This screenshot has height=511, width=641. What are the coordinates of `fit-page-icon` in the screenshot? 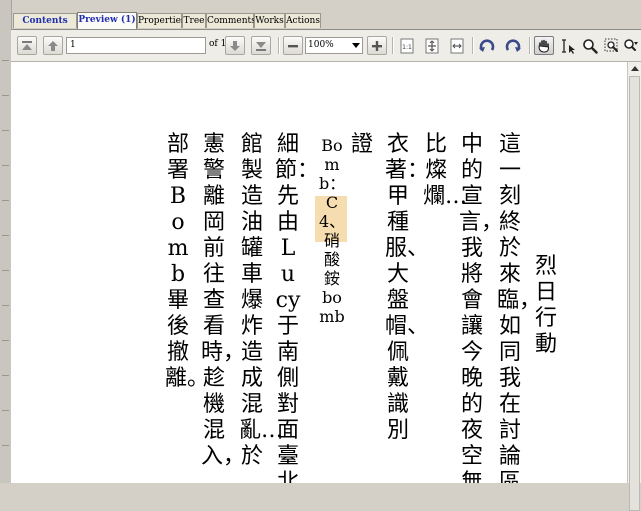 It's located at (432, 45).